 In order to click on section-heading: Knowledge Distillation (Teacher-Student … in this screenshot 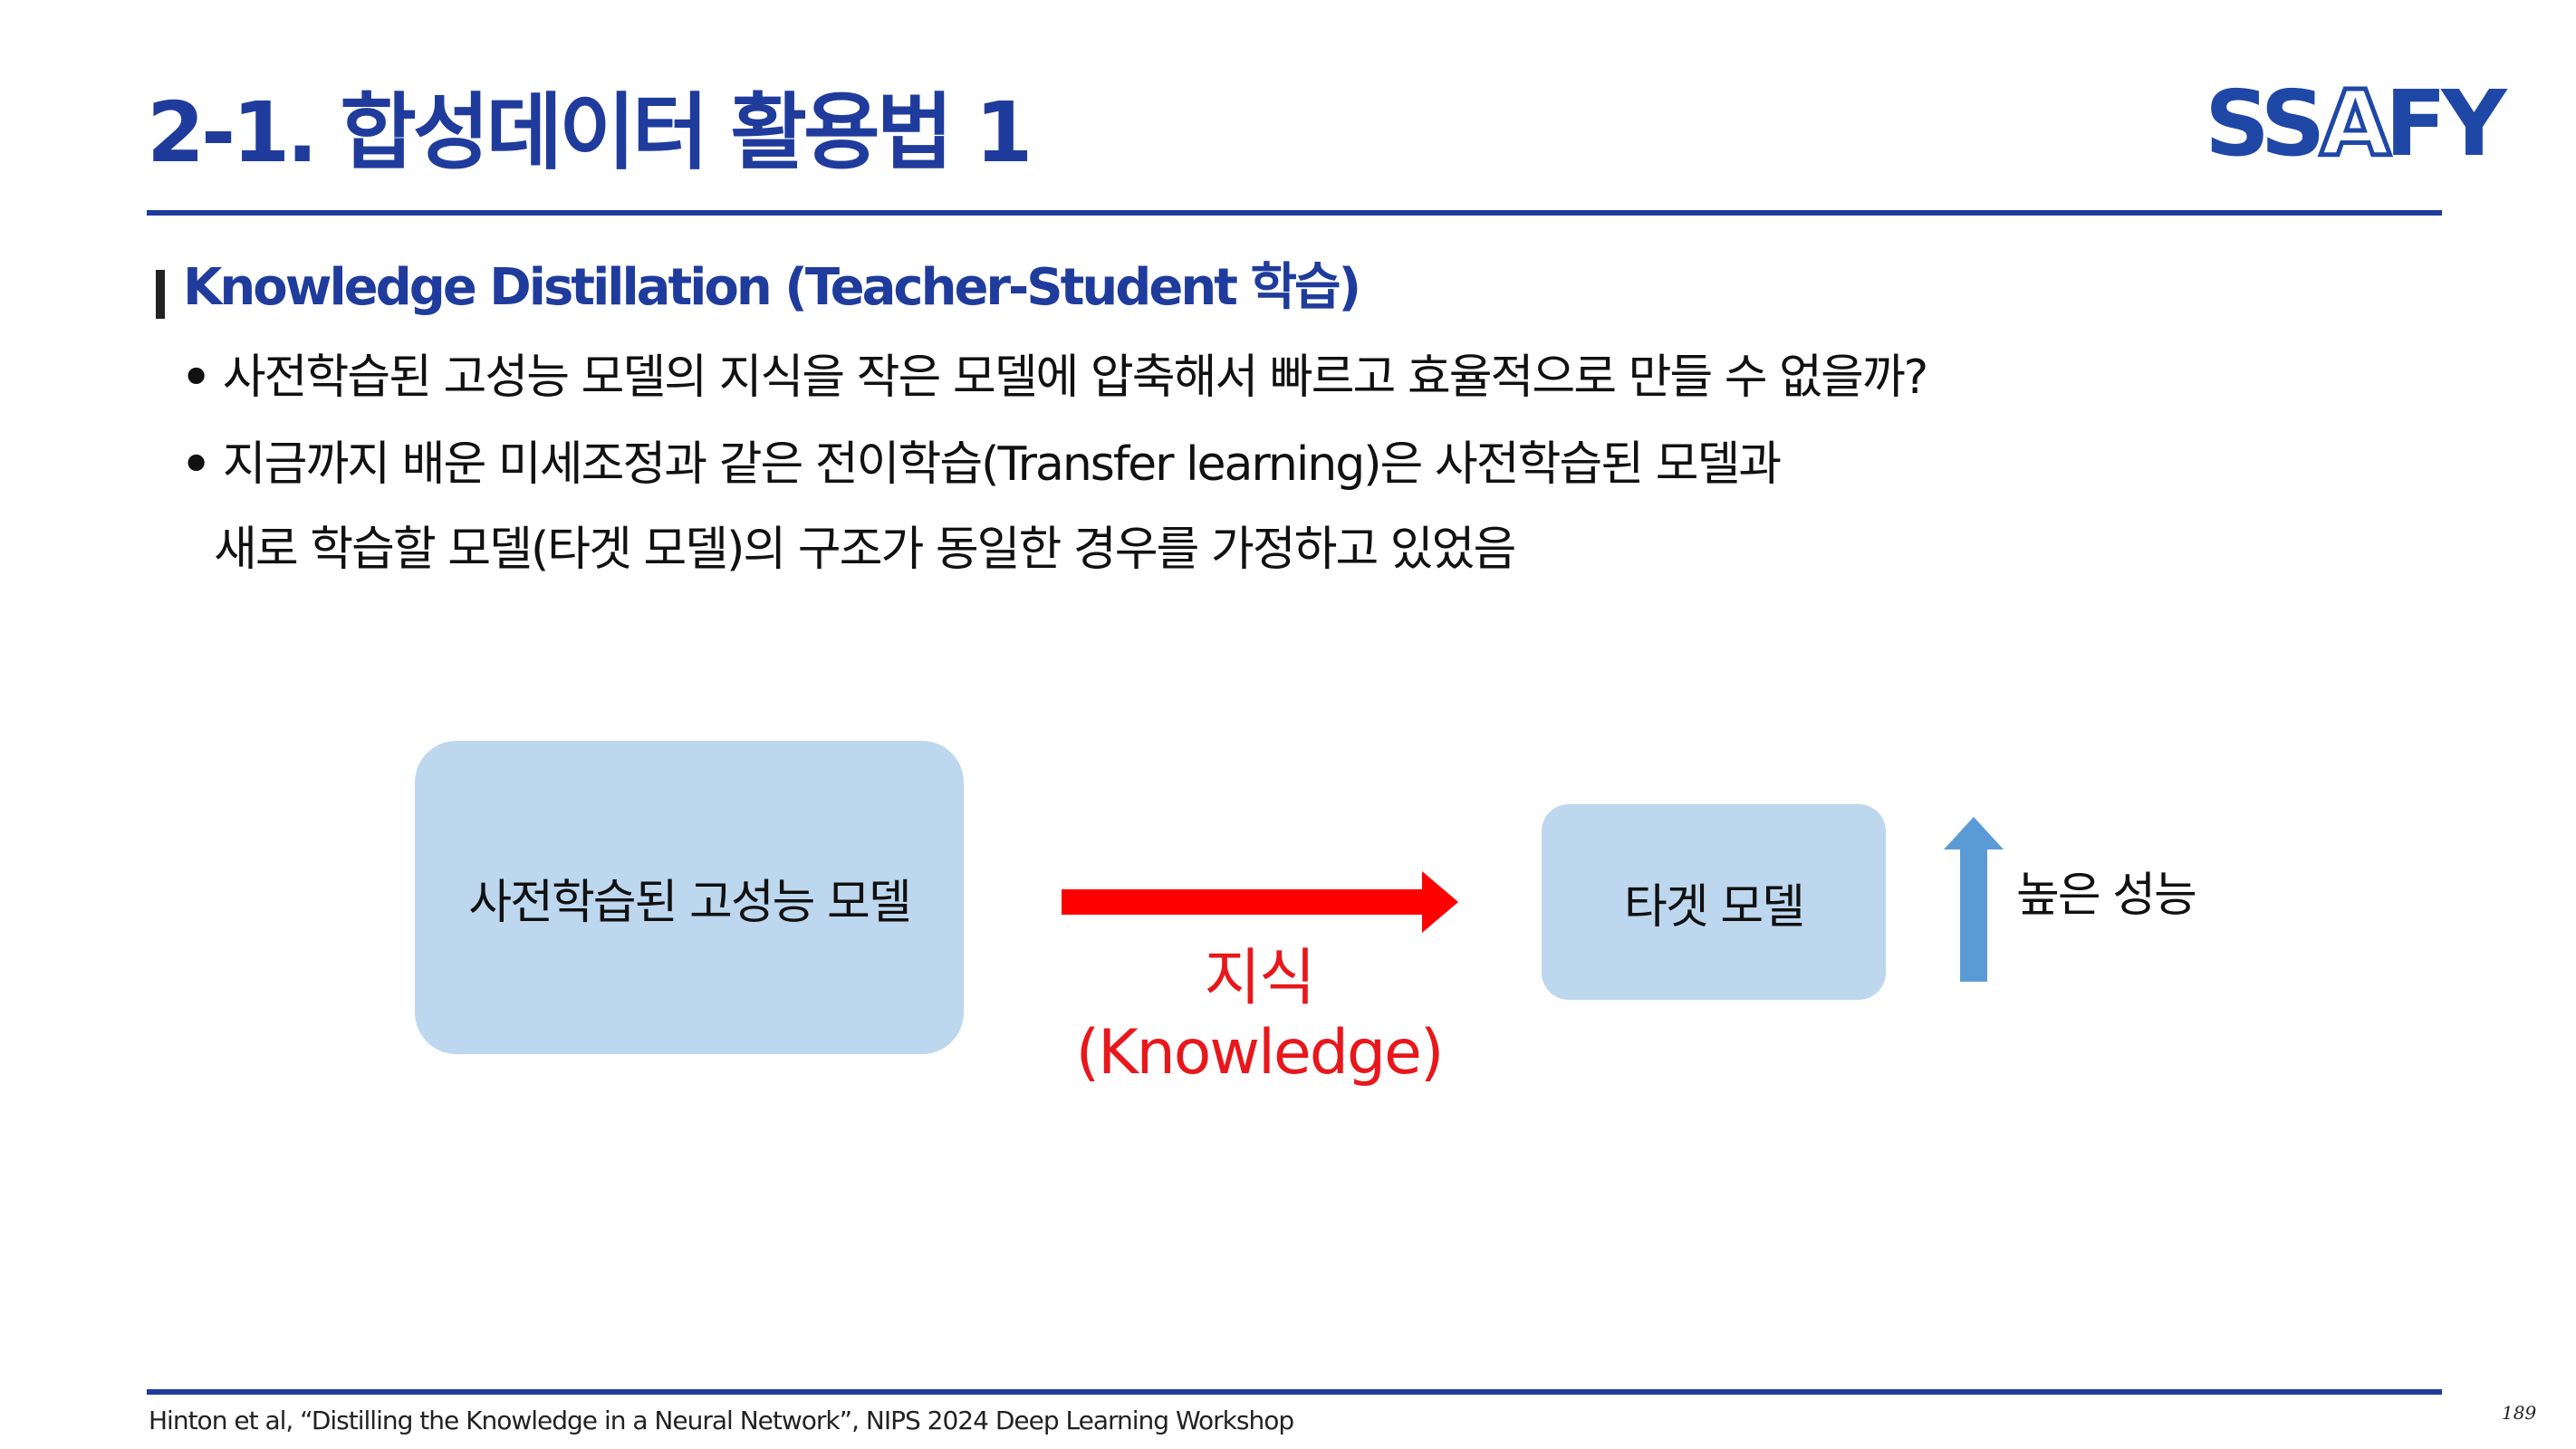, I will do `click(758, 287)`.